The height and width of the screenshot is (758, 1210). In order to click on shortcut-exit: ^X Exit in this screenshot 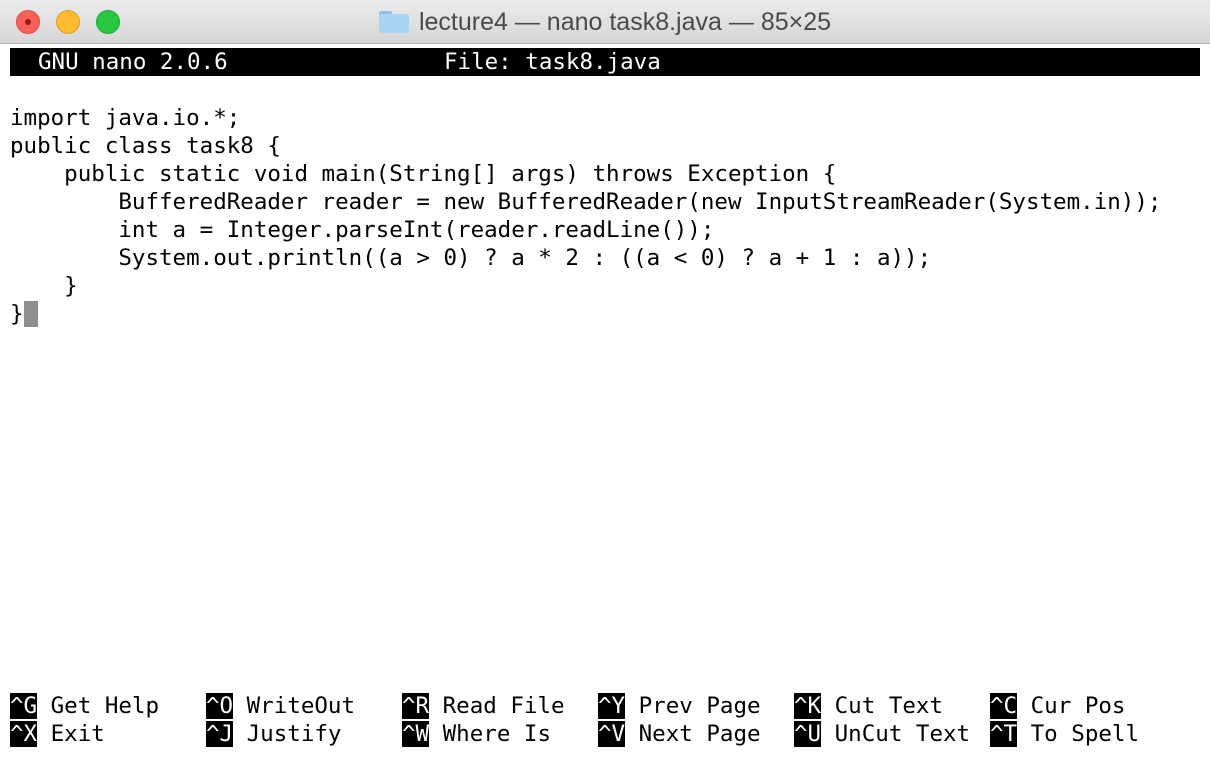, I will do `click(57, 734)`.